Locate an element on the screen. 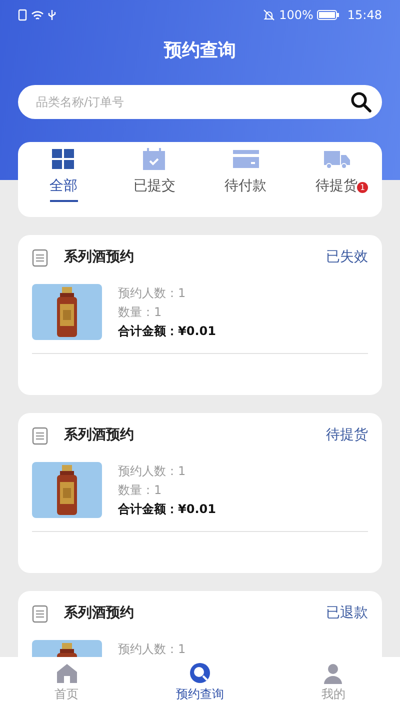 This screenshot has width=400, height=711. mute-icon is located at coordinates (269, 15).